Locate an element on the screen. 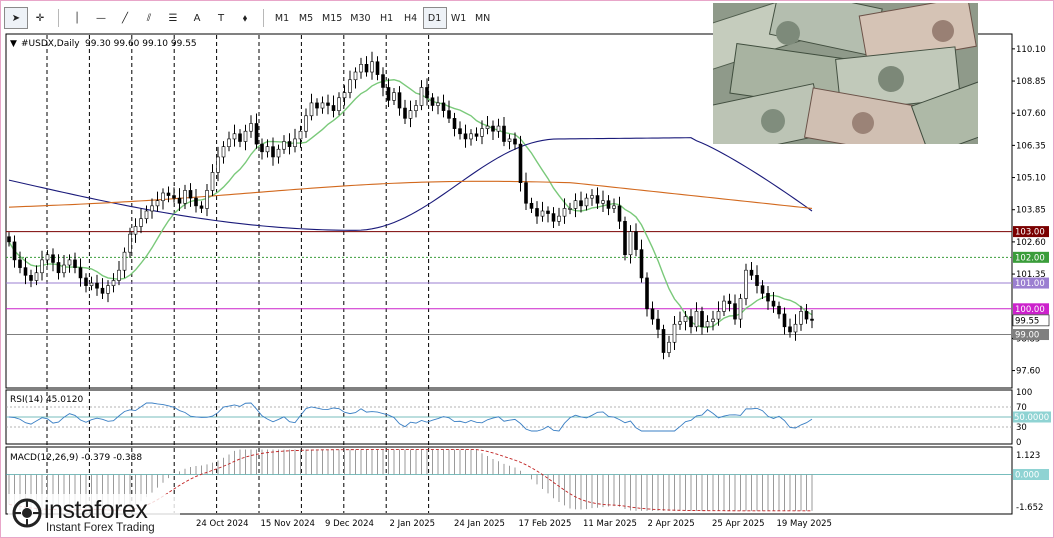 The image size is (1054, 538). rsi-tick-label: 30 is located at coordinates (1021, 428).